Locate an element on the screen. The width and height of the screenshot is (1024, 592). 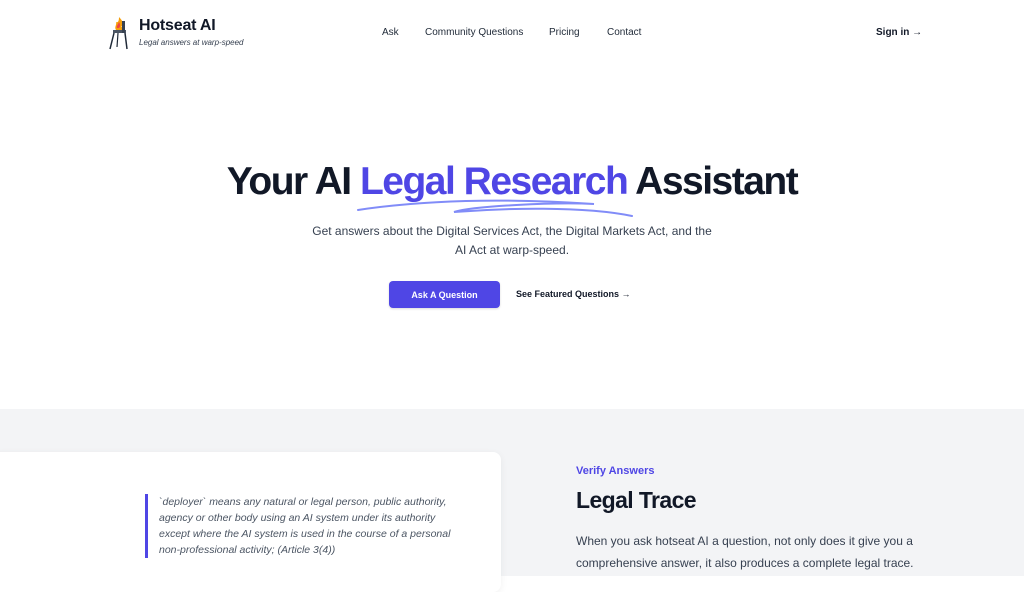
section-eyebrow: Verify Answers is located at coordinates (615, 471).